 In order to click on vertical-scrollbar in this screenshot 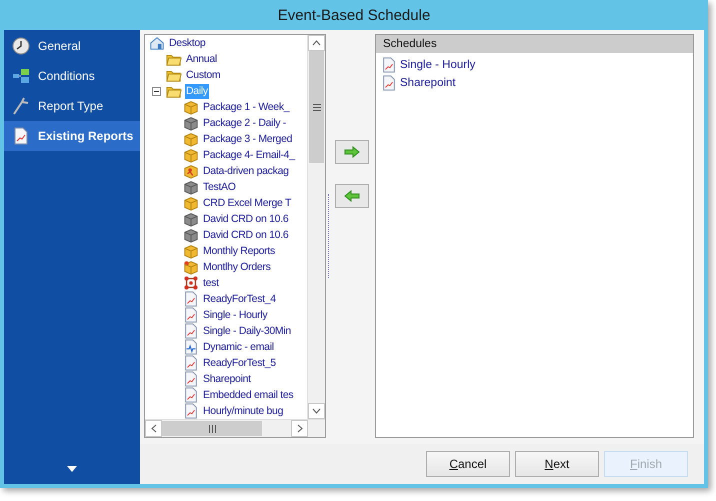, I will do `click(316, 227)`.